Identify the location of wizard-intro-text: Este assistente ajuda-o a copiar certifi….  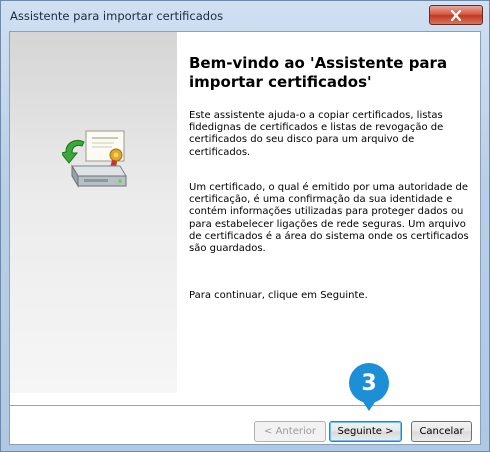
(316, 134).